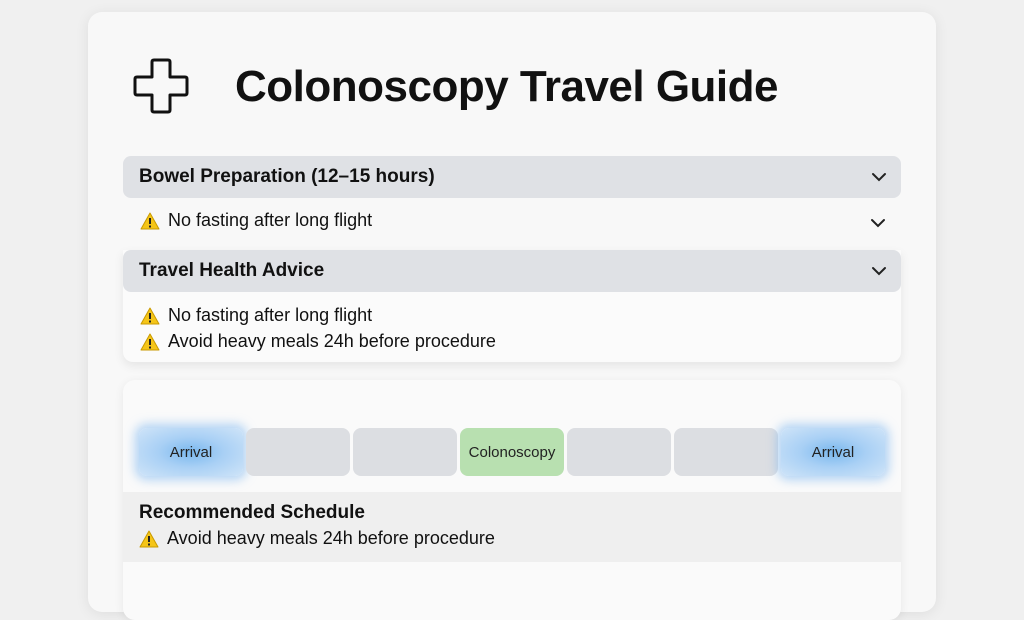  I want to click on schedule-title: Recommended Schedule, so click(252, 512).